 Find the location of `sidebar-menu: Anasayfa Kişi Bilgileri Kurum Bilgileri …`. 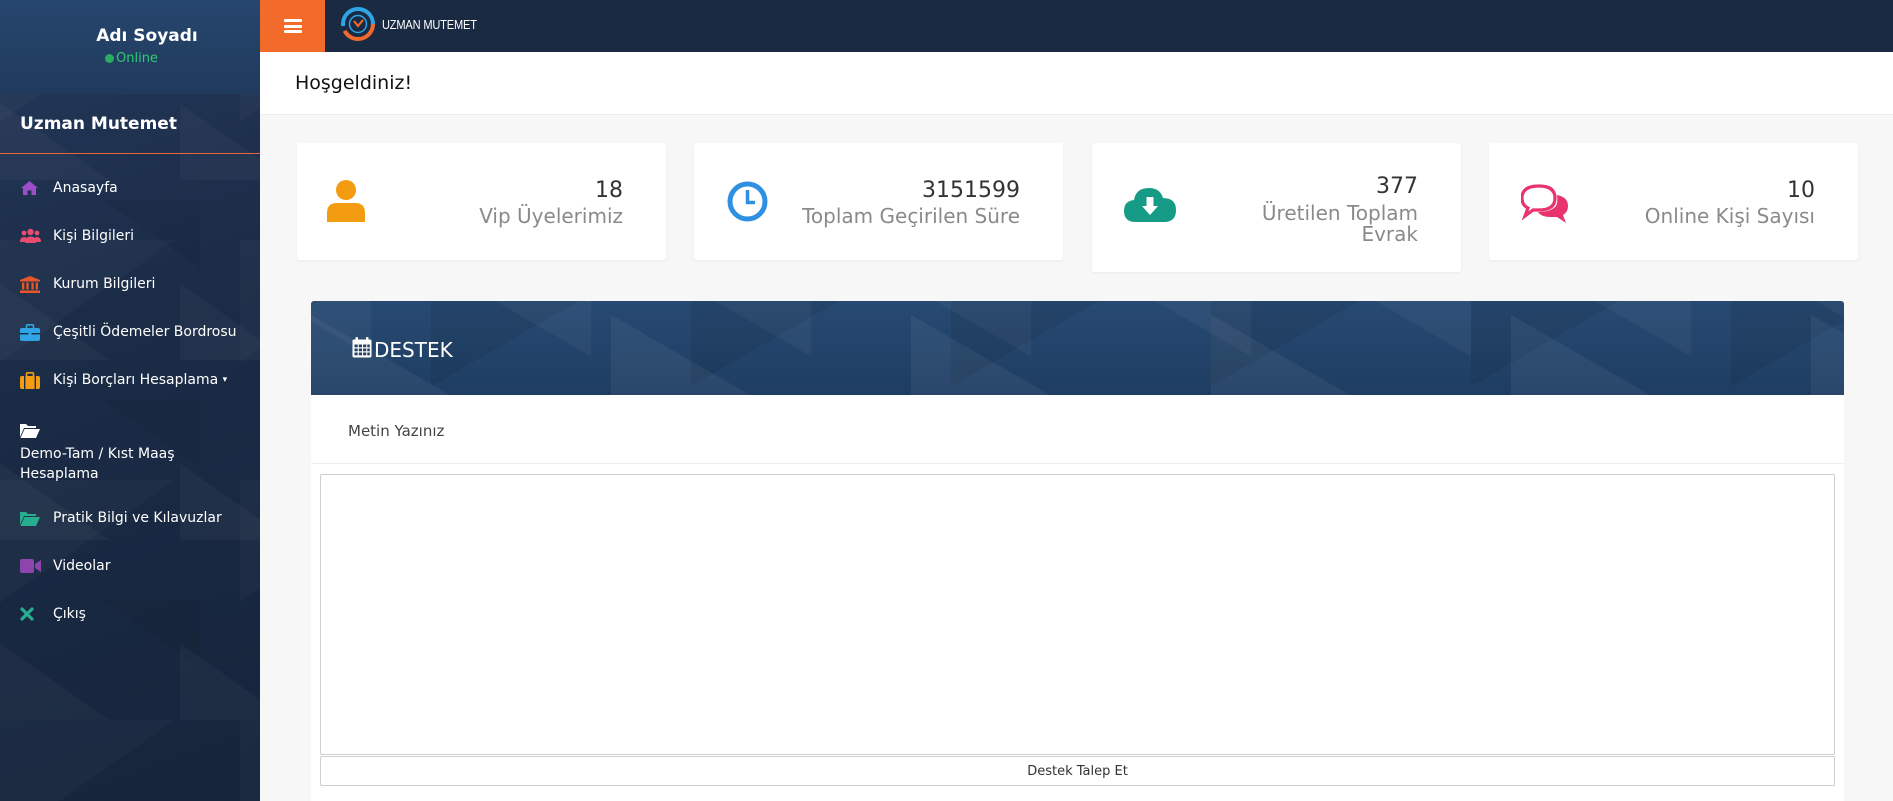

sidebar-menu: Anasayfa Kişi Bilgileri Kurum Bilgileri … is located at coordinates (130, 397).